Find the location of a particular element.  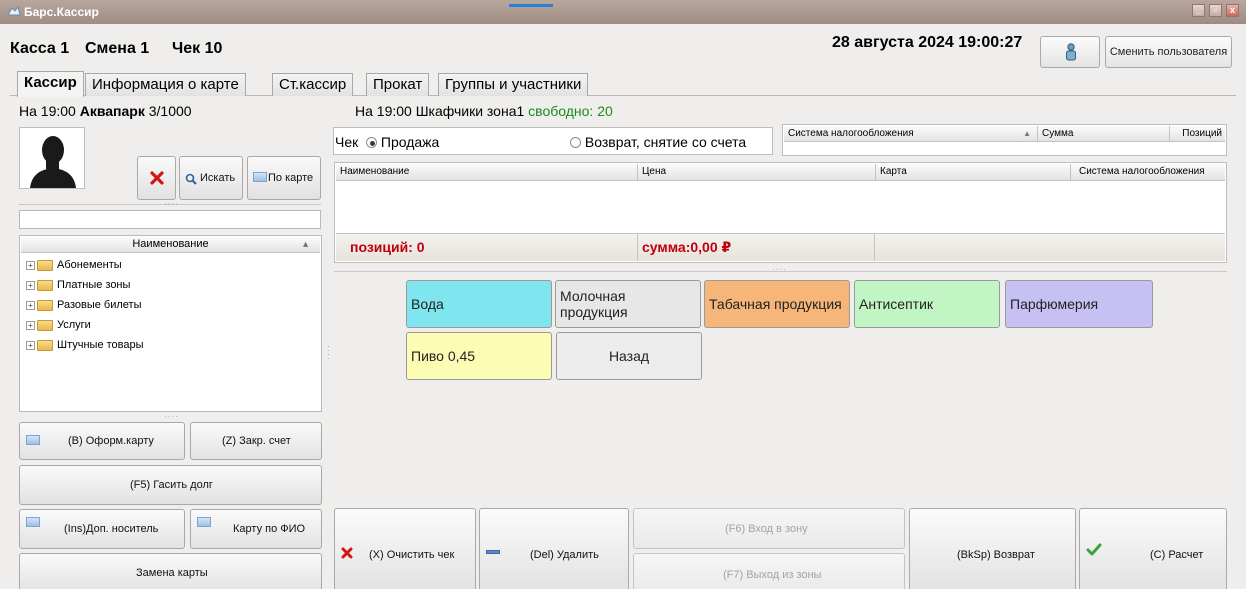

add-carrier-button: (Ins)Доп. носитель is located at coordinates (102, 529).